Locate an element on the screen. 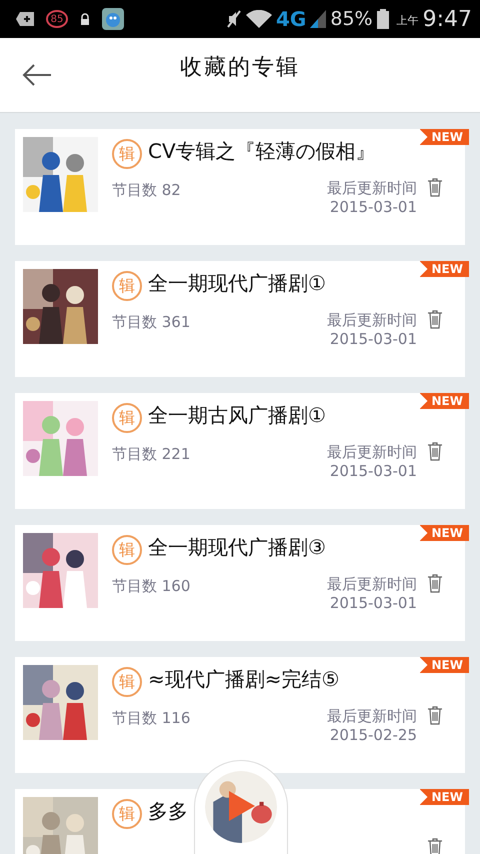  mute-icon is located at coordinates (234, 19).